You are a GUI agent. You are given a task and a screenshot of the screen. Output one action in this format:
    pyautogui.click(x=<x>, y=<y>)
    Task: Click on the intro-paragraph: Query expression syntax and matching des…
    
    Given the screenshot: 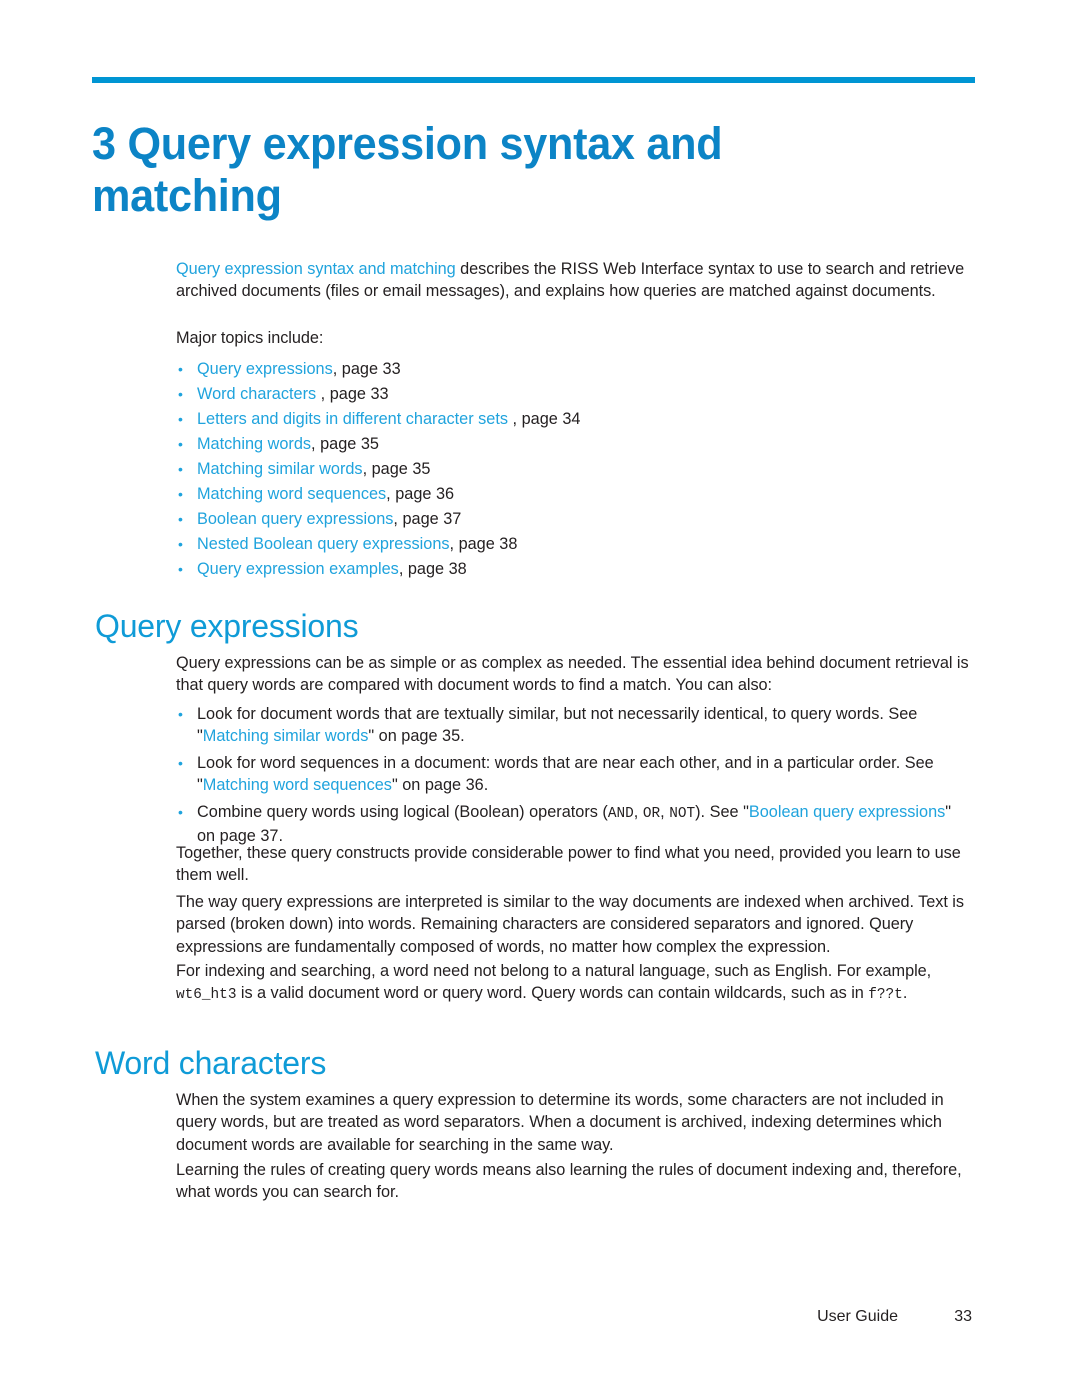 What is the action you would take?
    pyautogui.click(x=574, y=280)
    